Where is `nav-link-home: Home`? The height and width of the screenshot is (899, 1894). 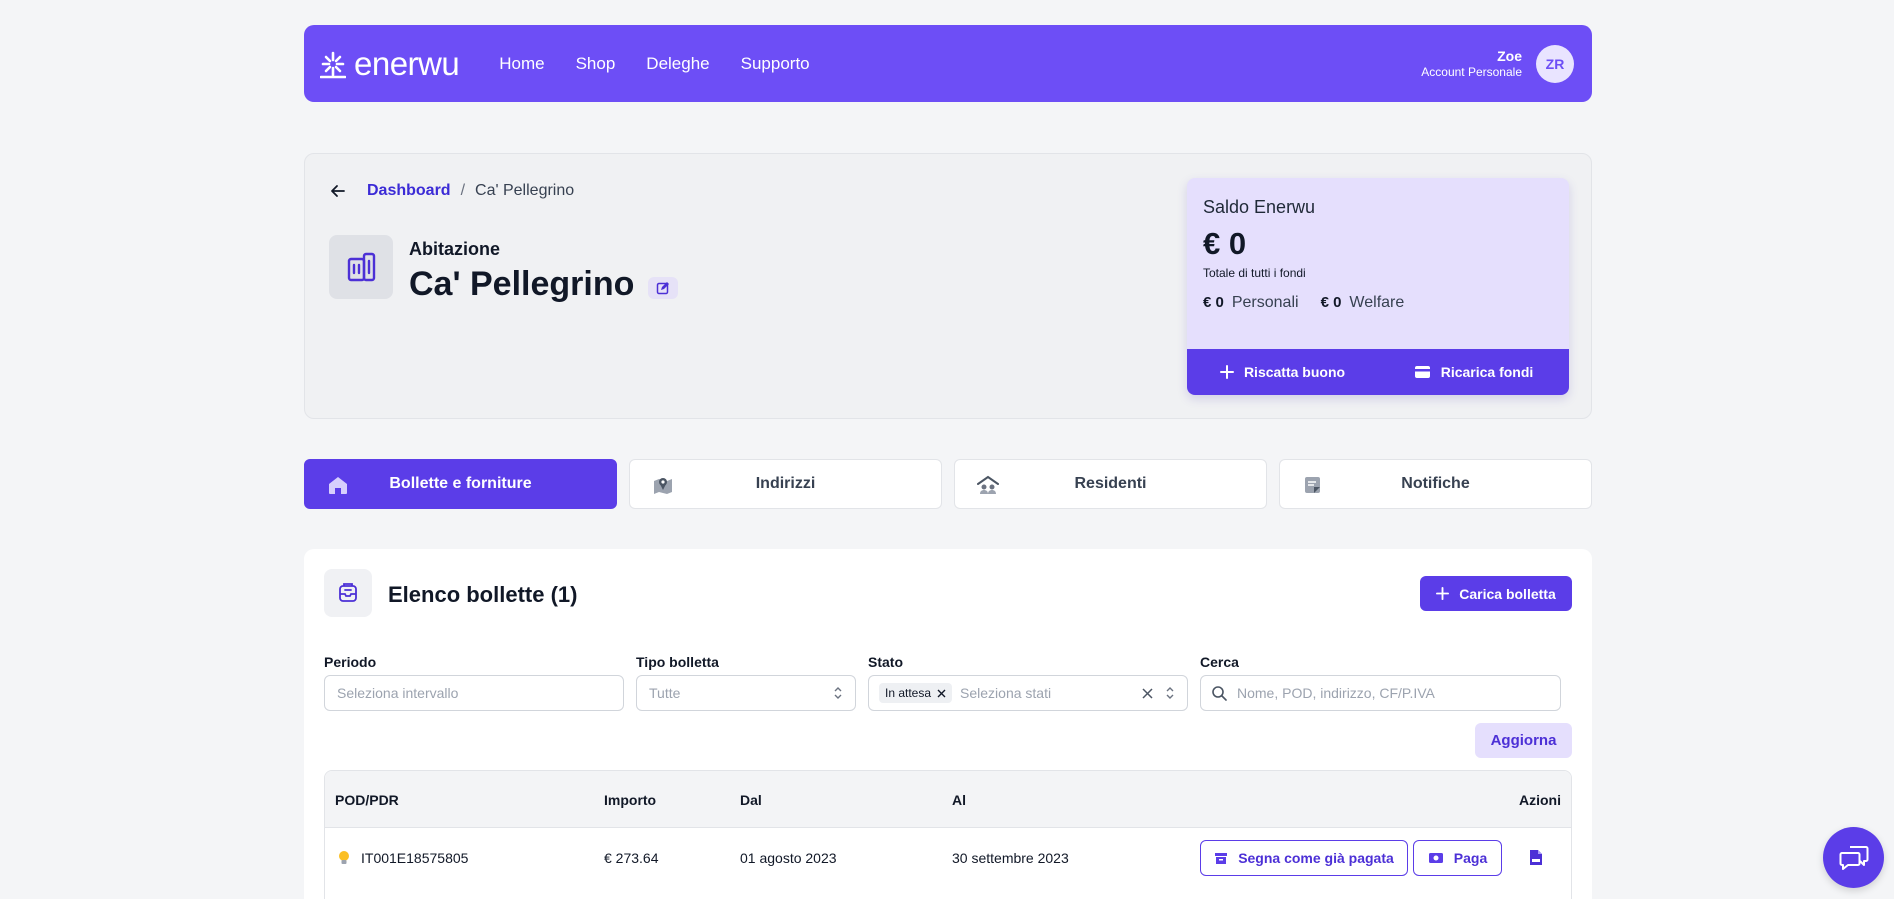 nav-link-home: Home is located at coordinates (521, 64).